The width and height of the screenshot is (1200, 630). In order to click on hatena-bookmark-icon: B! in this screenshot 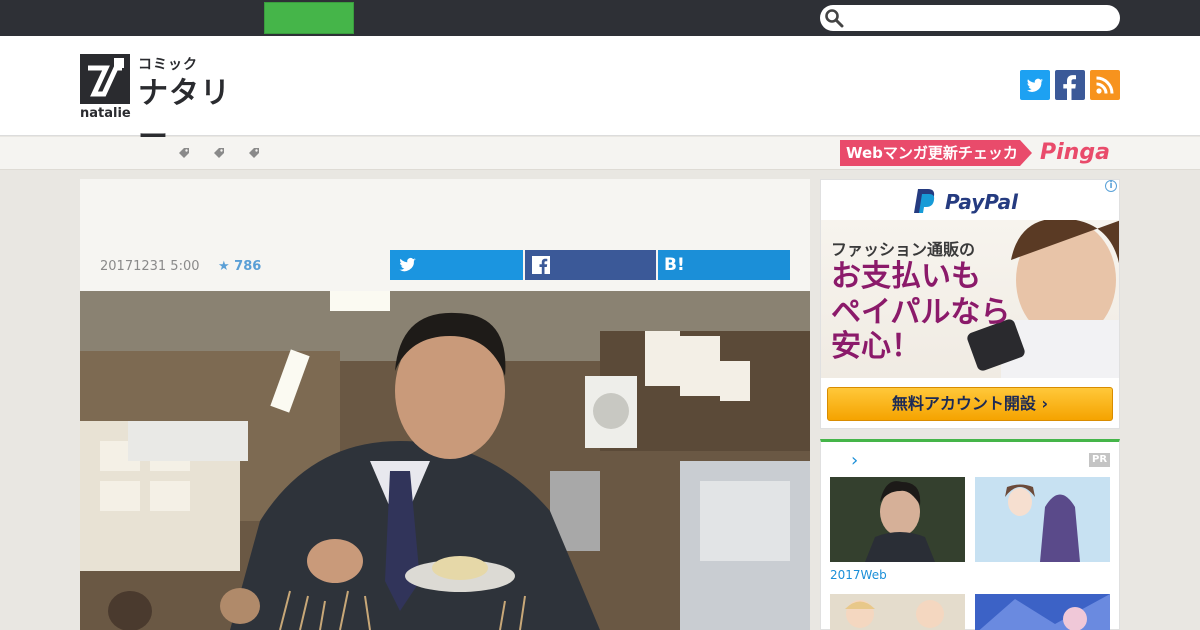, I will do `click(674, 265)`.